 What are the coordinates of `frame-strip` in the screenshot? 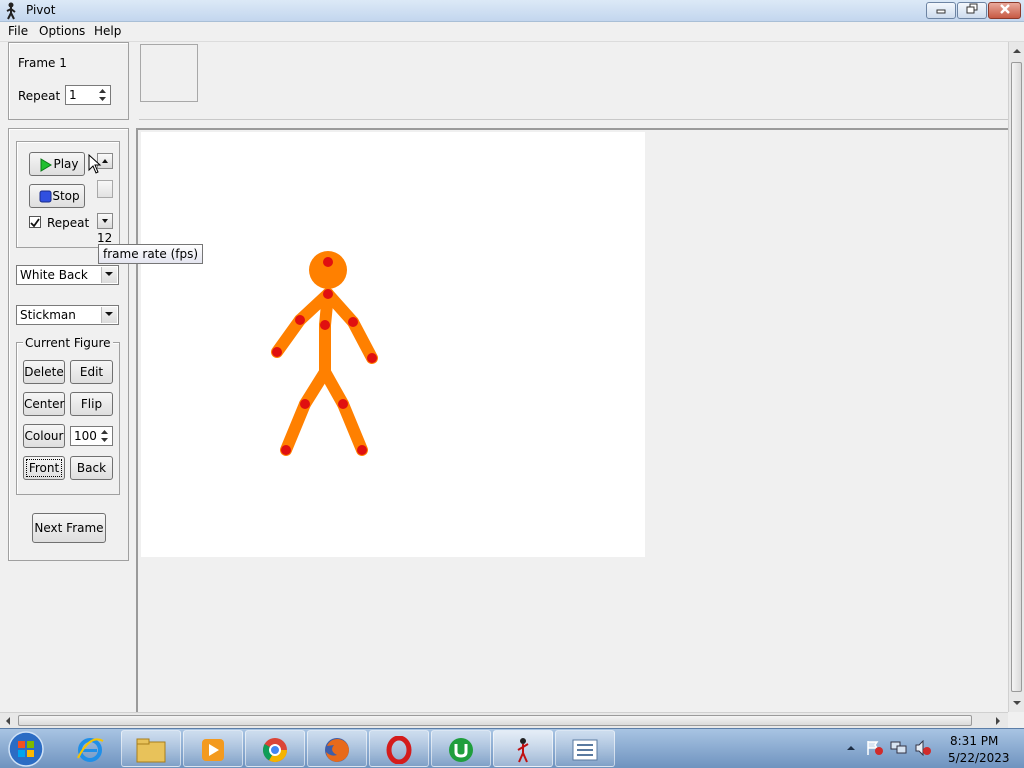 It's located at (573, 81).